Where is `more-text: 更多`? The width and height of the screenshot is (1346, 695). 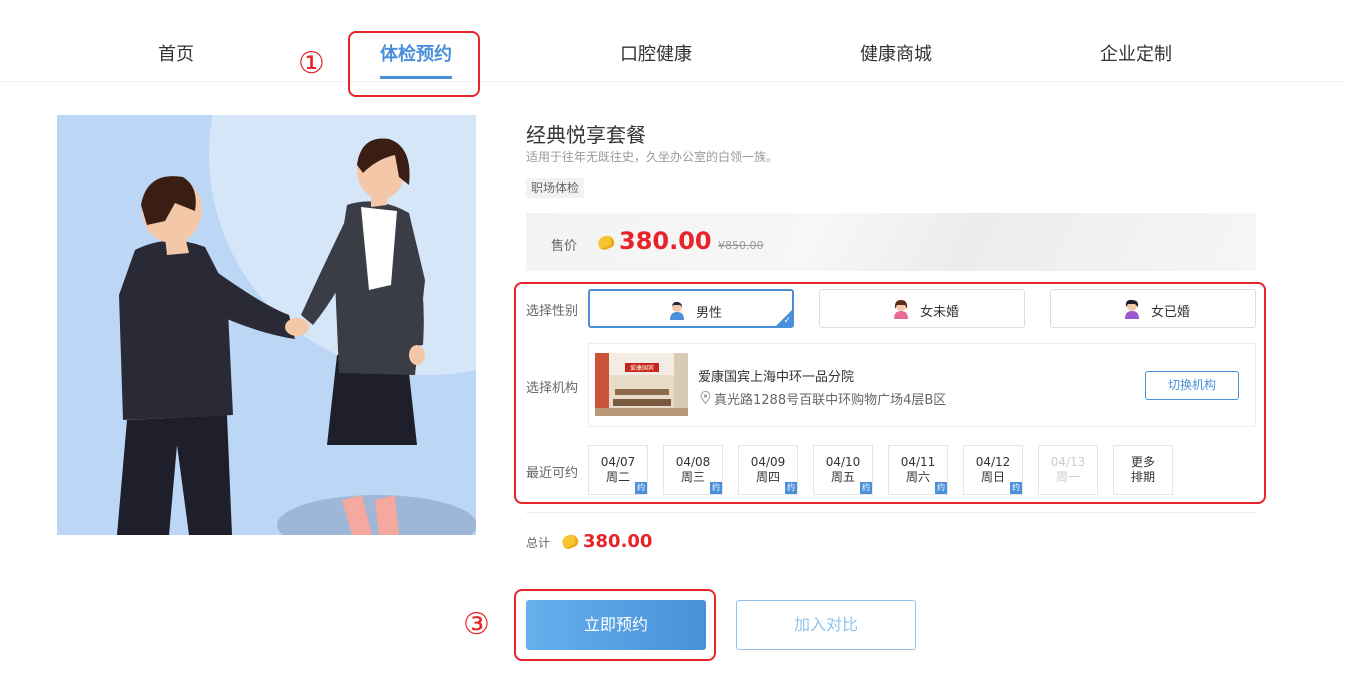
more-text: 更多 is located at coordinates (1142, 462).